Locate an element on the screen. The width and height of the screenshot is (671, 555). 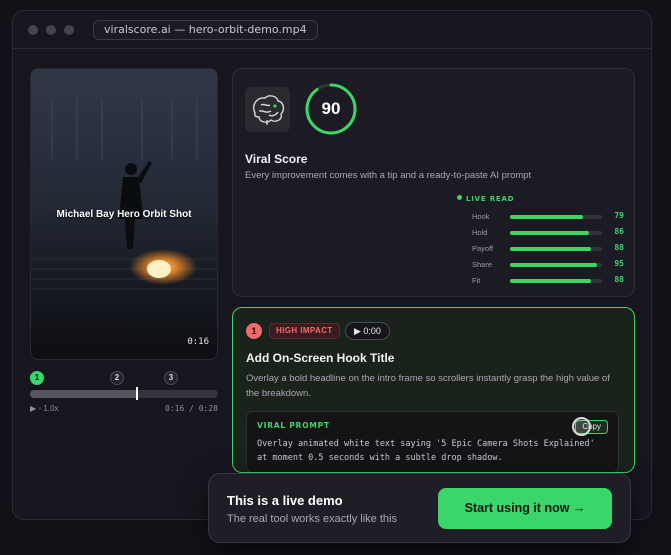
impact-badge: HIGH IMPACT is located at coordinates (304, 331).